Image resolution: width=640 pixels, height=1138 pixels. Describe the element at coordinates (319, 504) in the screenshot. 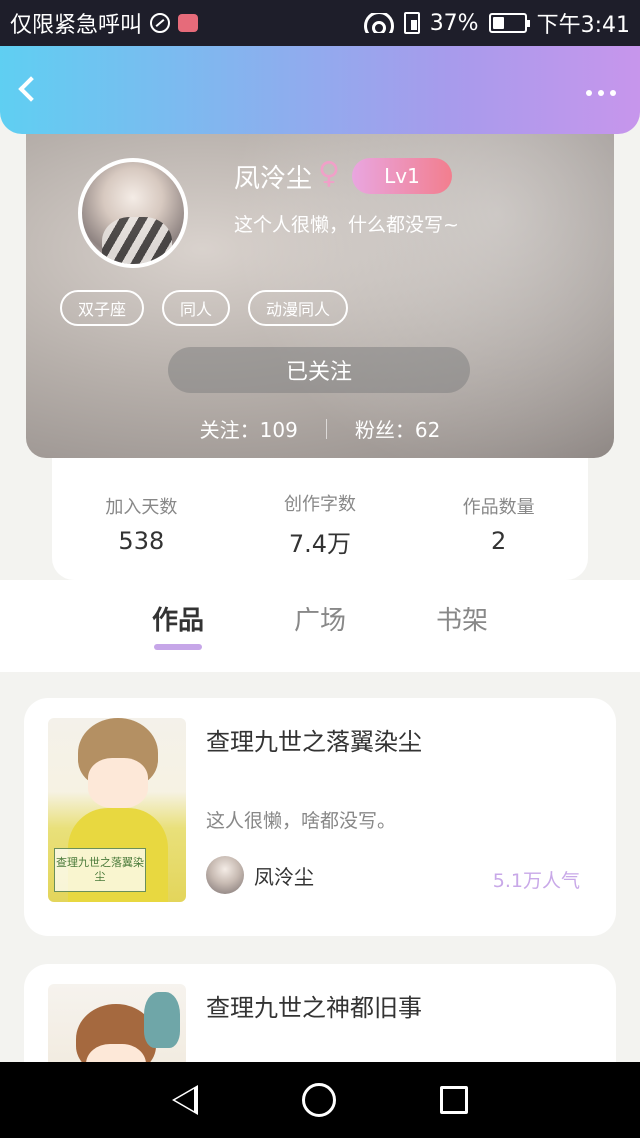

I see `word-count-label: 创作字数` at that location.